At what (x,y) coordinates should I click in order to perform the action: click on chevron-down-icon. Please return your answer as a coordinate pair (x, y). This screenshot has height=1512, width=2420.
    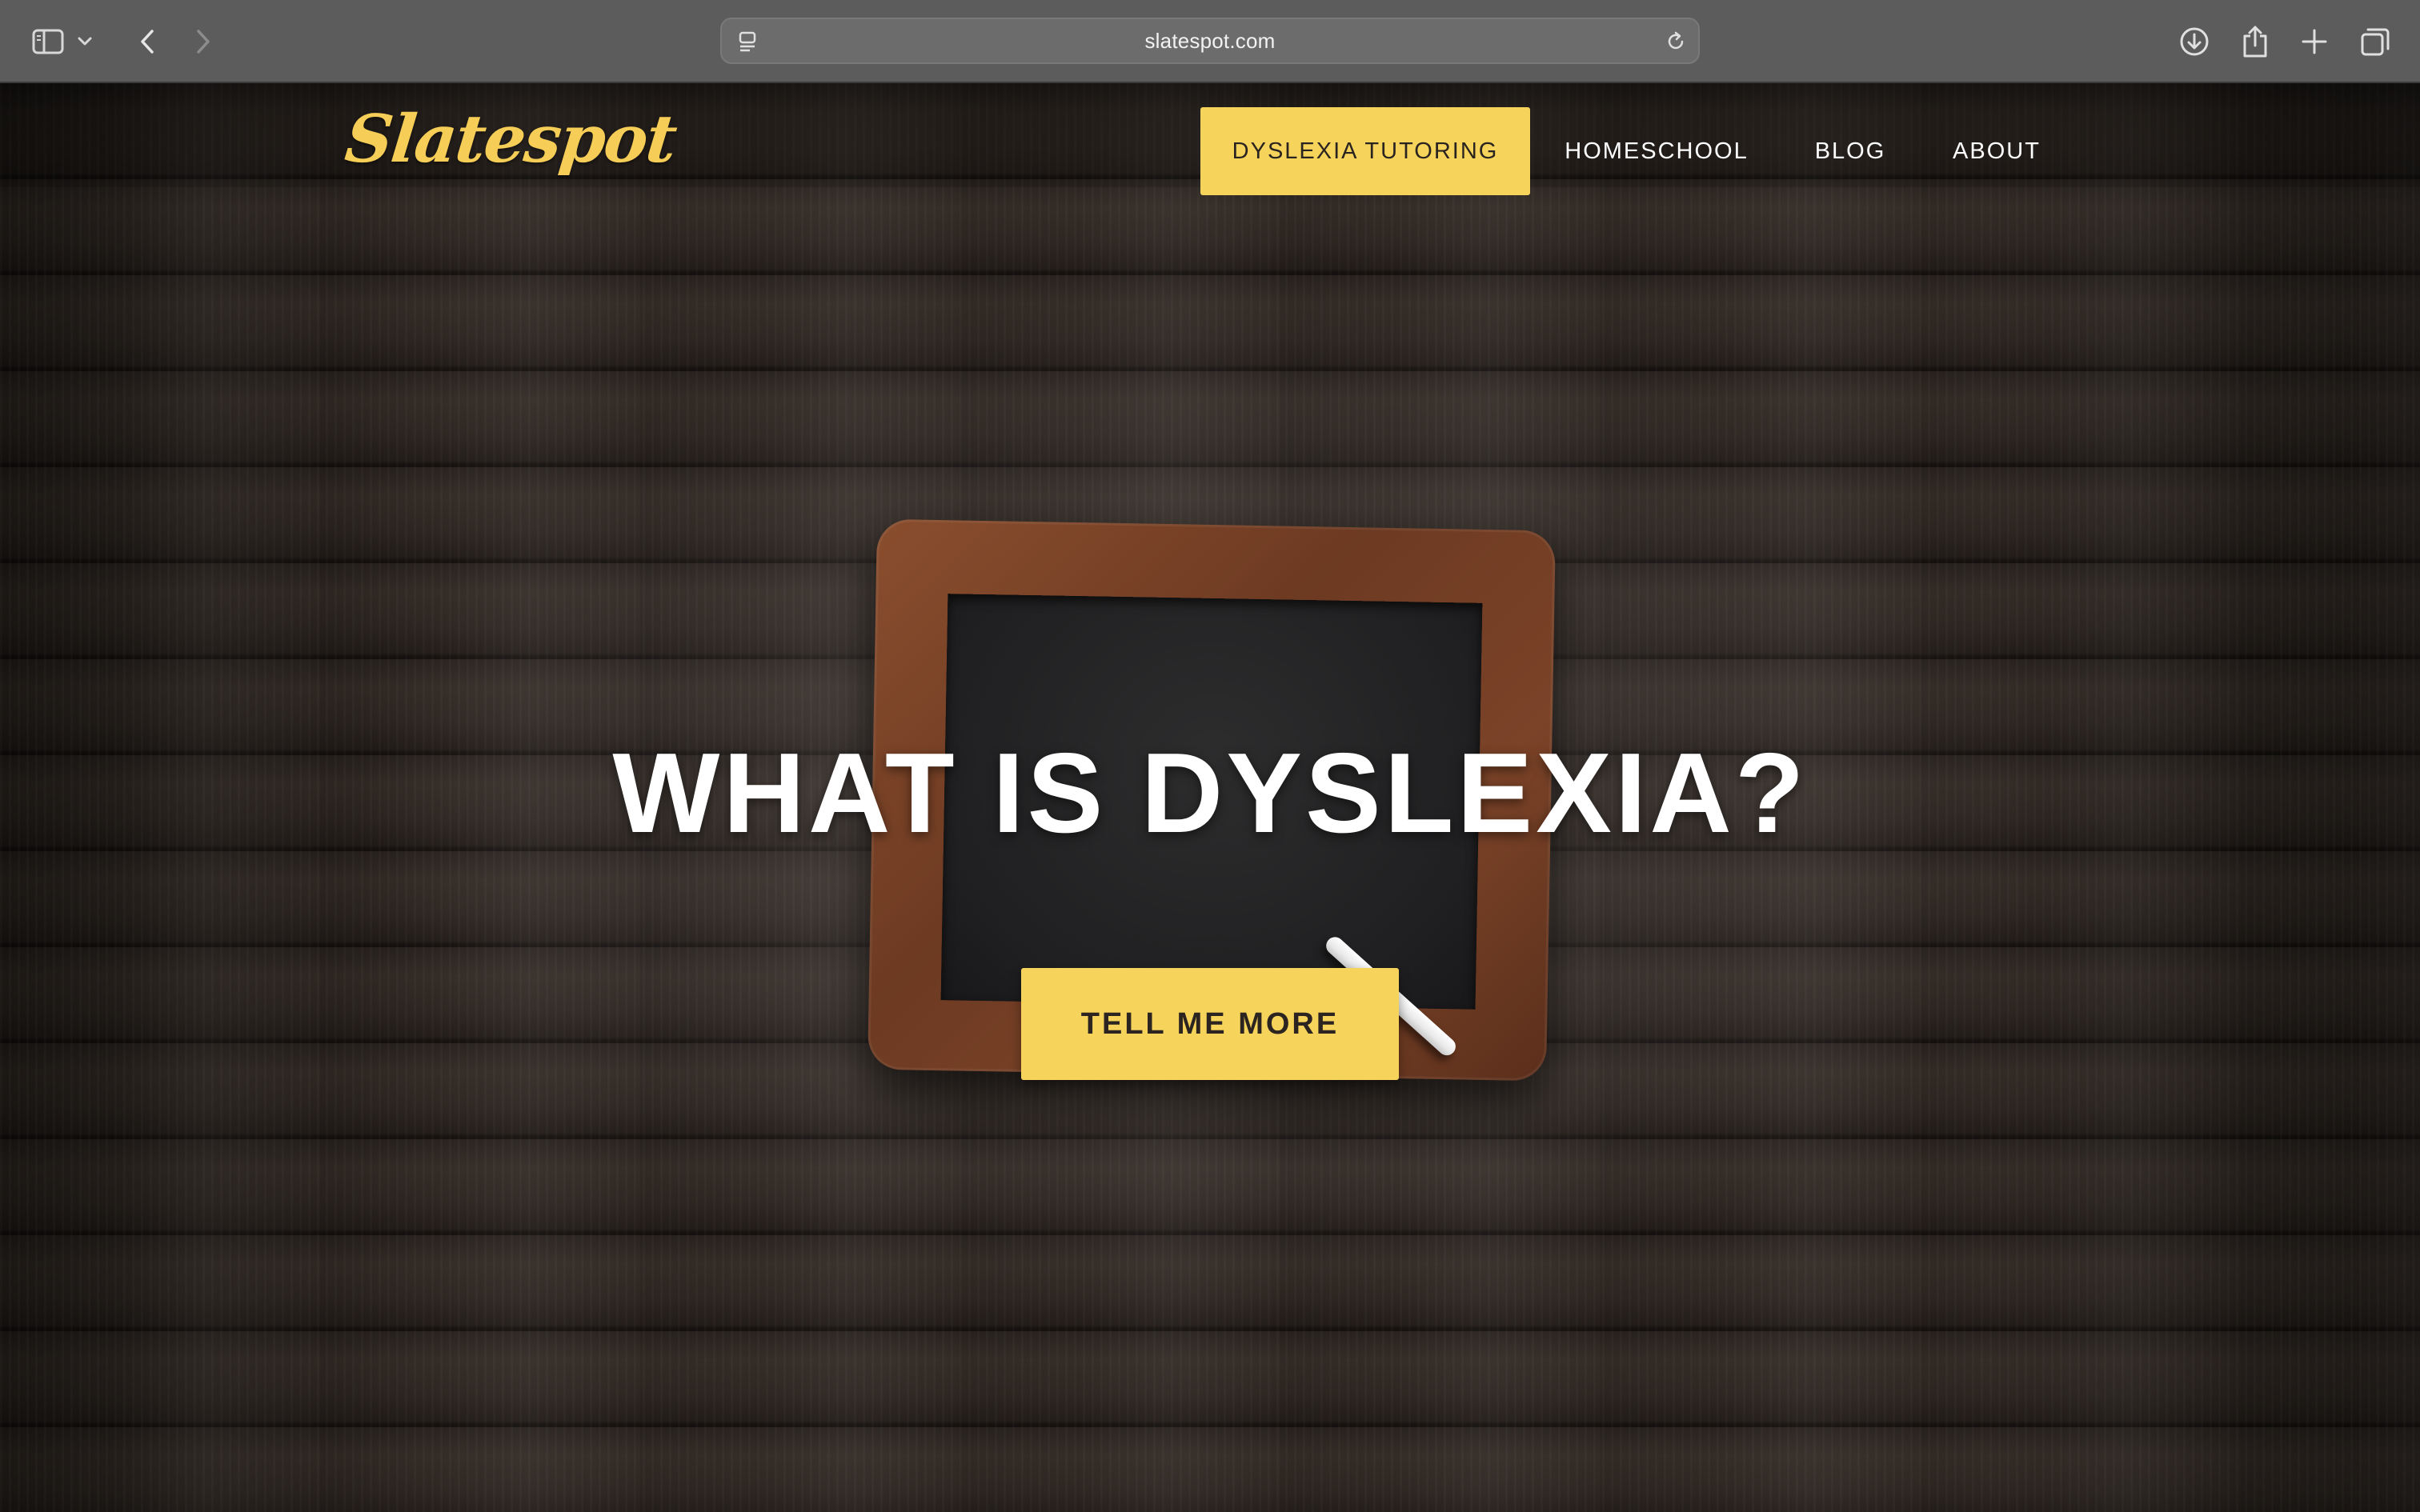
    Looking at the image, I should click on (84, 42).